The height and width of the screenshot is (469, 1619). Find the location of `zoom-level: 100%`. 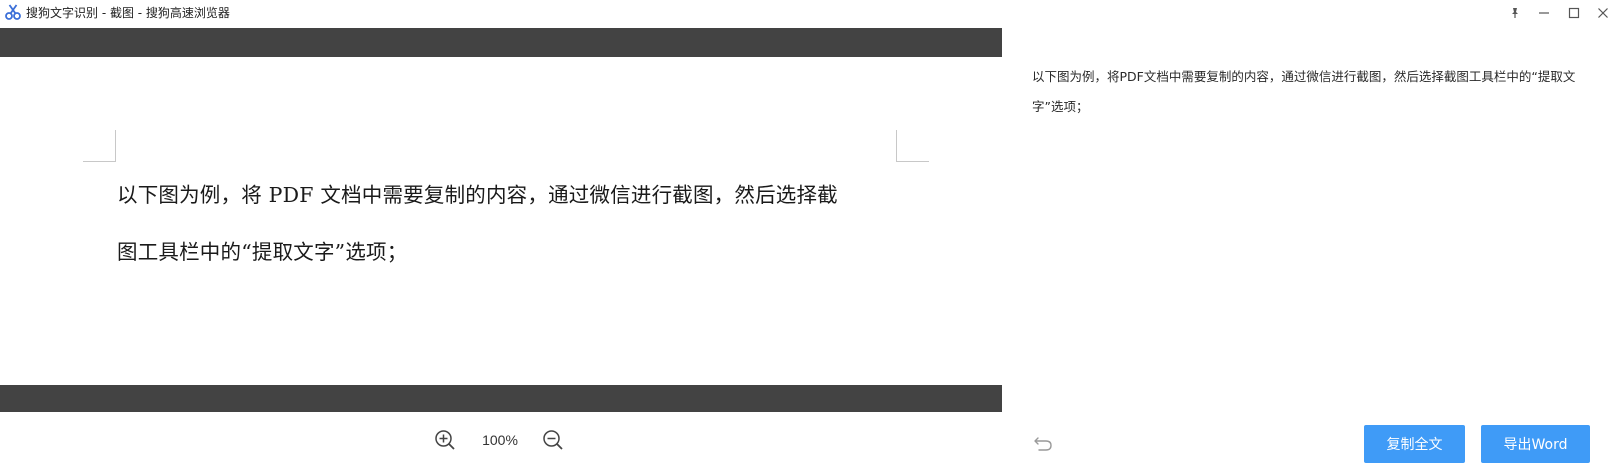

zoom-level: 100% is located at coordinates (500, 440).